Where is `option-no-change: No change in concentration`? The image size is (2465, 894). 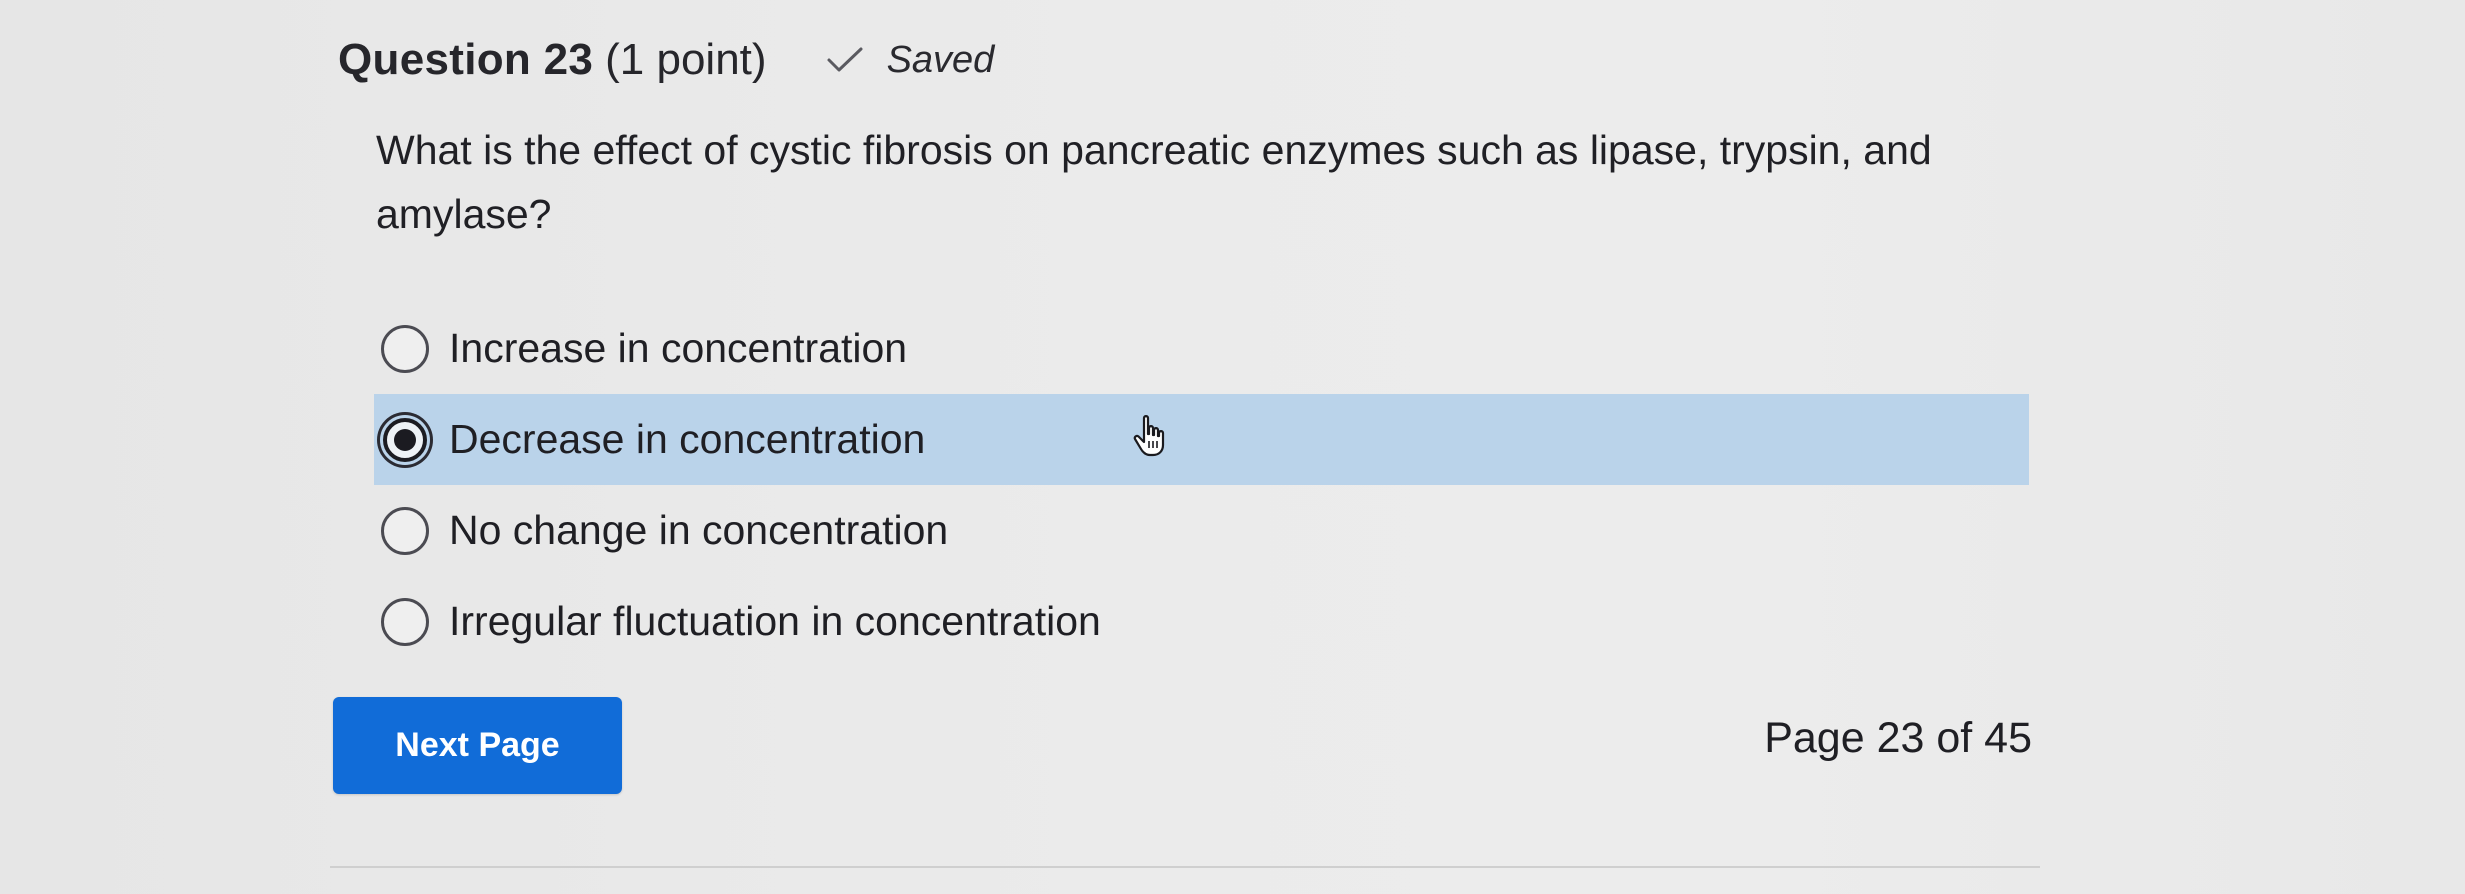 option-no-change: No change in concentration is located at coordinates (1201, 530).